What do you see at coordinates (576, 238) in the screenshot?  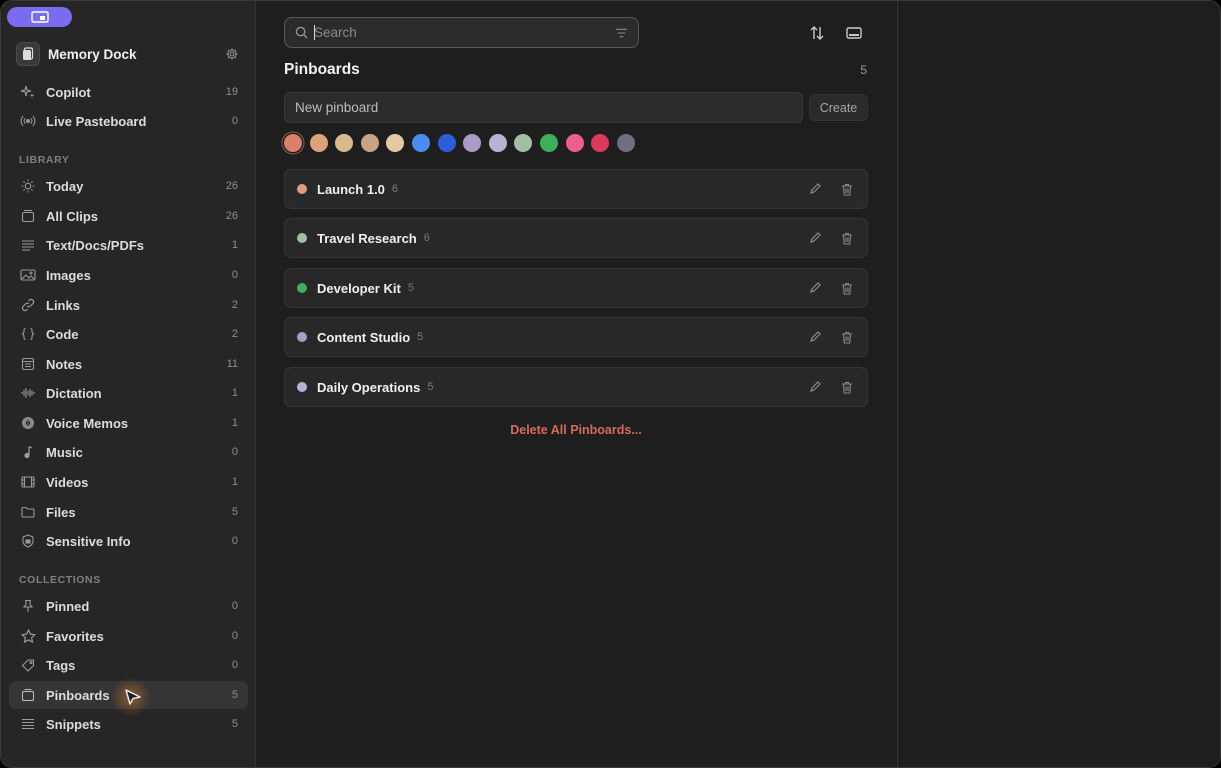 I see `pinboard-row: Travel Research 6` at bounding box center [576, 238].